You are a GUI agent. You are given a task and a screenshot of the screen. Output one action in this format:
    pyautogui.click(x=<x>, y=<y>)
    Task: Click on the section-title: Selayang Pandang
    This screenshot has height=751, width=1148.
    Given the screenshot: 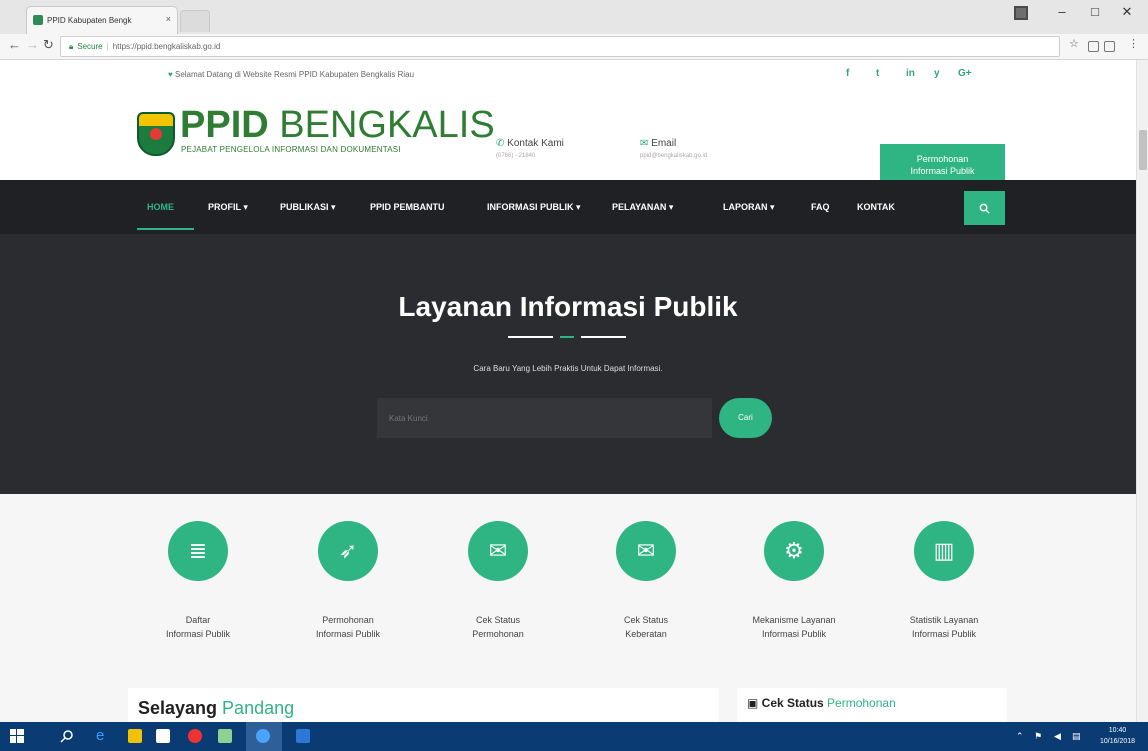 What is the action you would take?
    pyautogui.click(x=216, y=708)
    